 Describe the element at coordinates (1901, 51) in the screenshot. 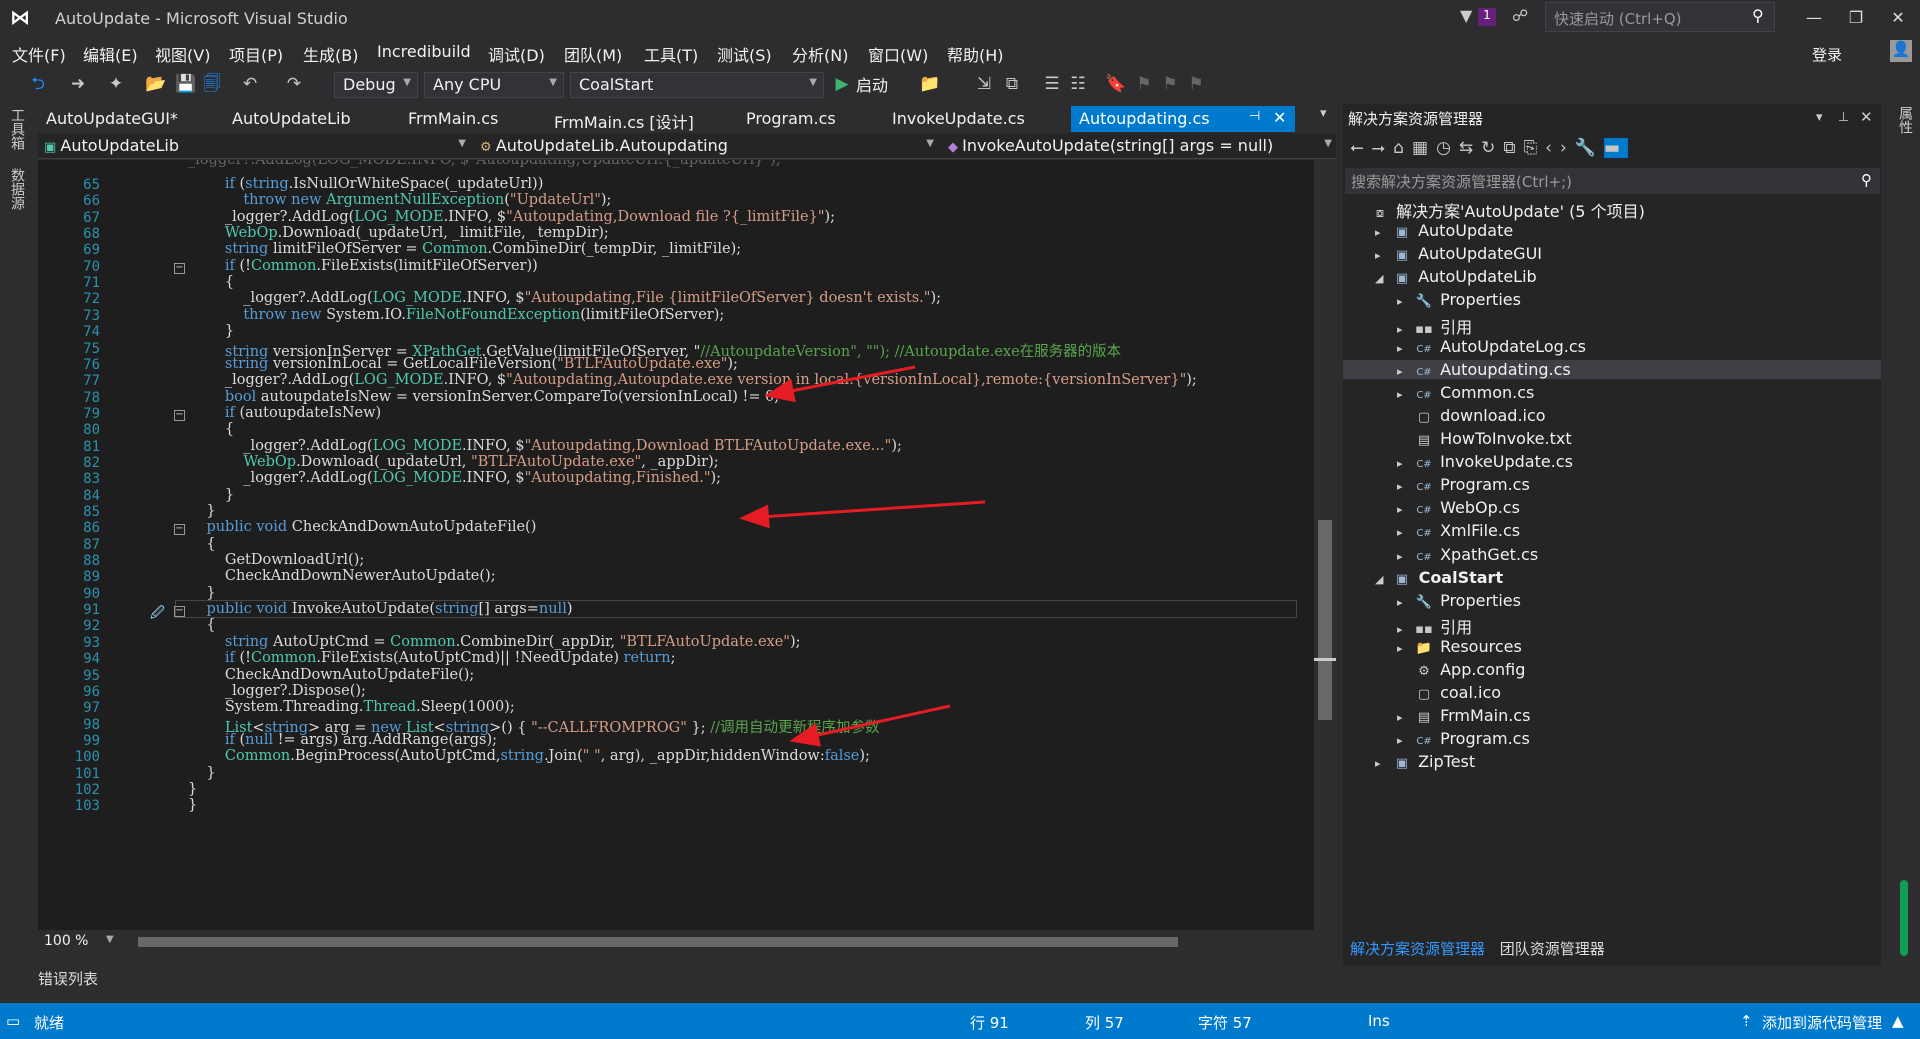

I see `account-avatar-icon: 👤` at that location.